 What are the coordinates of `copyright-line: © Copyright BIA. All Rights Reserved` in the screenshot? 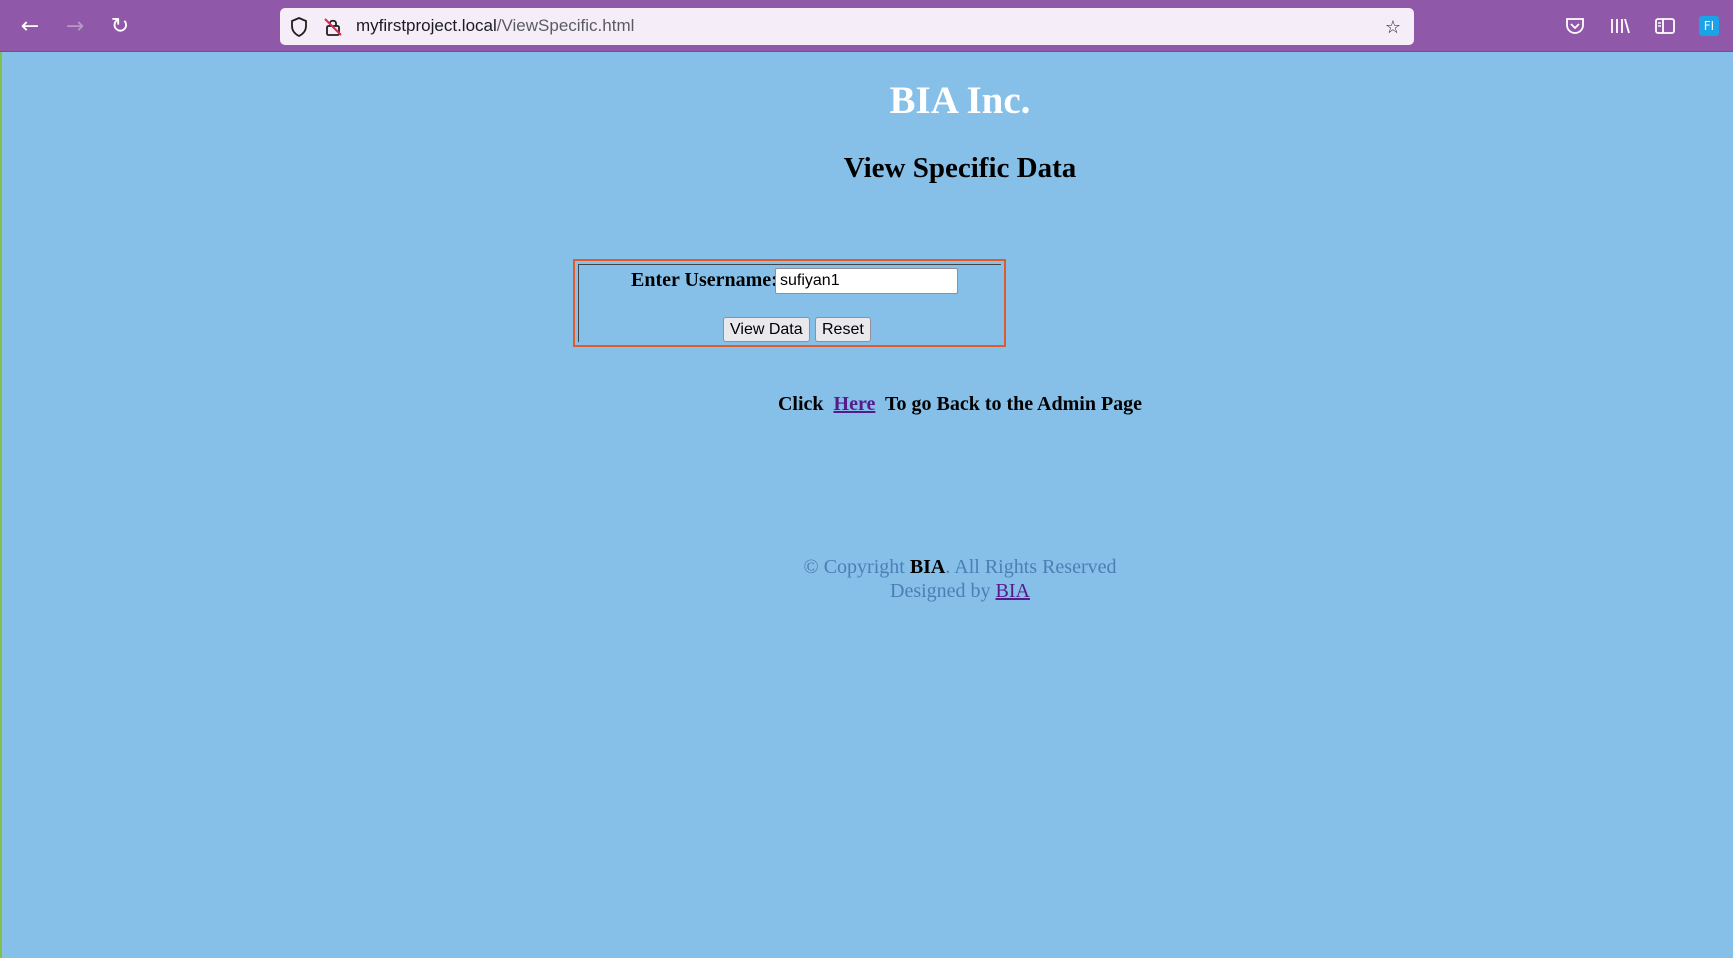 It's located at (866, 567).